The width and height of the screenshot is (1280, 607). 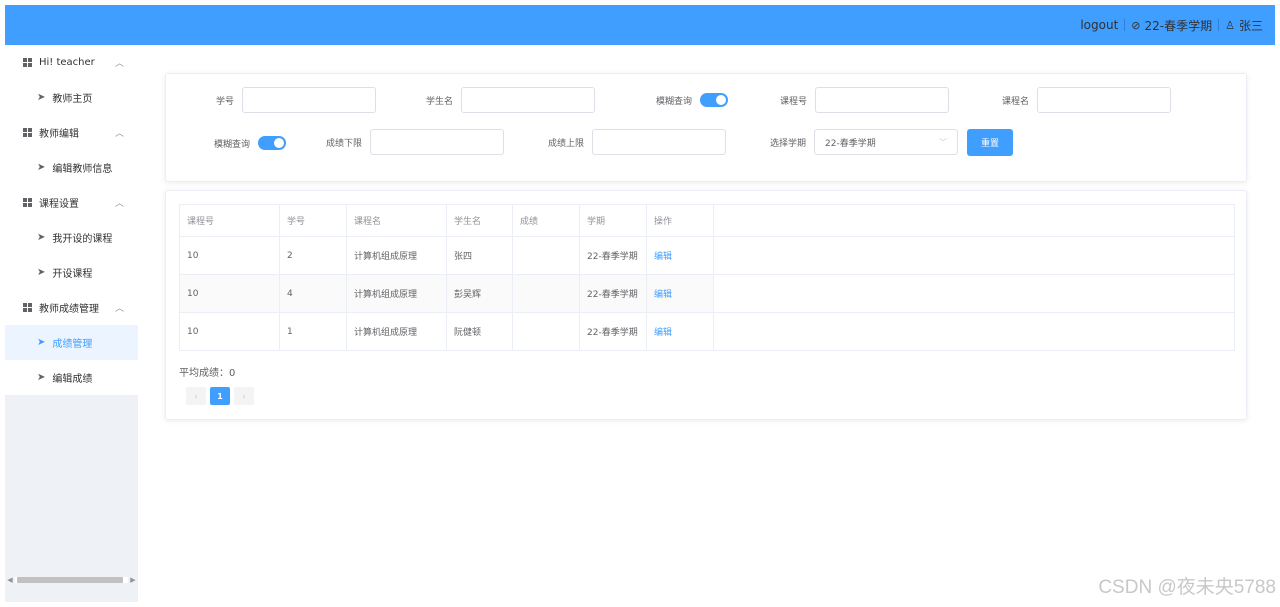 What do you see at coordinates (674, 101) in the screenshot?
I see `fuzzy-query-label: 模糊查询` at bounding box center [674, 101].